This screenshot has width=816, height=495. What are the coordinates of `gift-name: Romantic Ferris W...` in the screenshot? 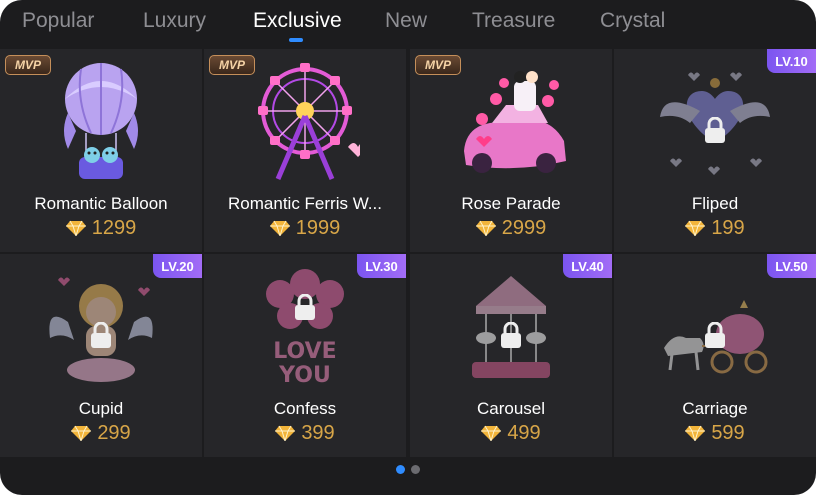 It's located at (305, 203).